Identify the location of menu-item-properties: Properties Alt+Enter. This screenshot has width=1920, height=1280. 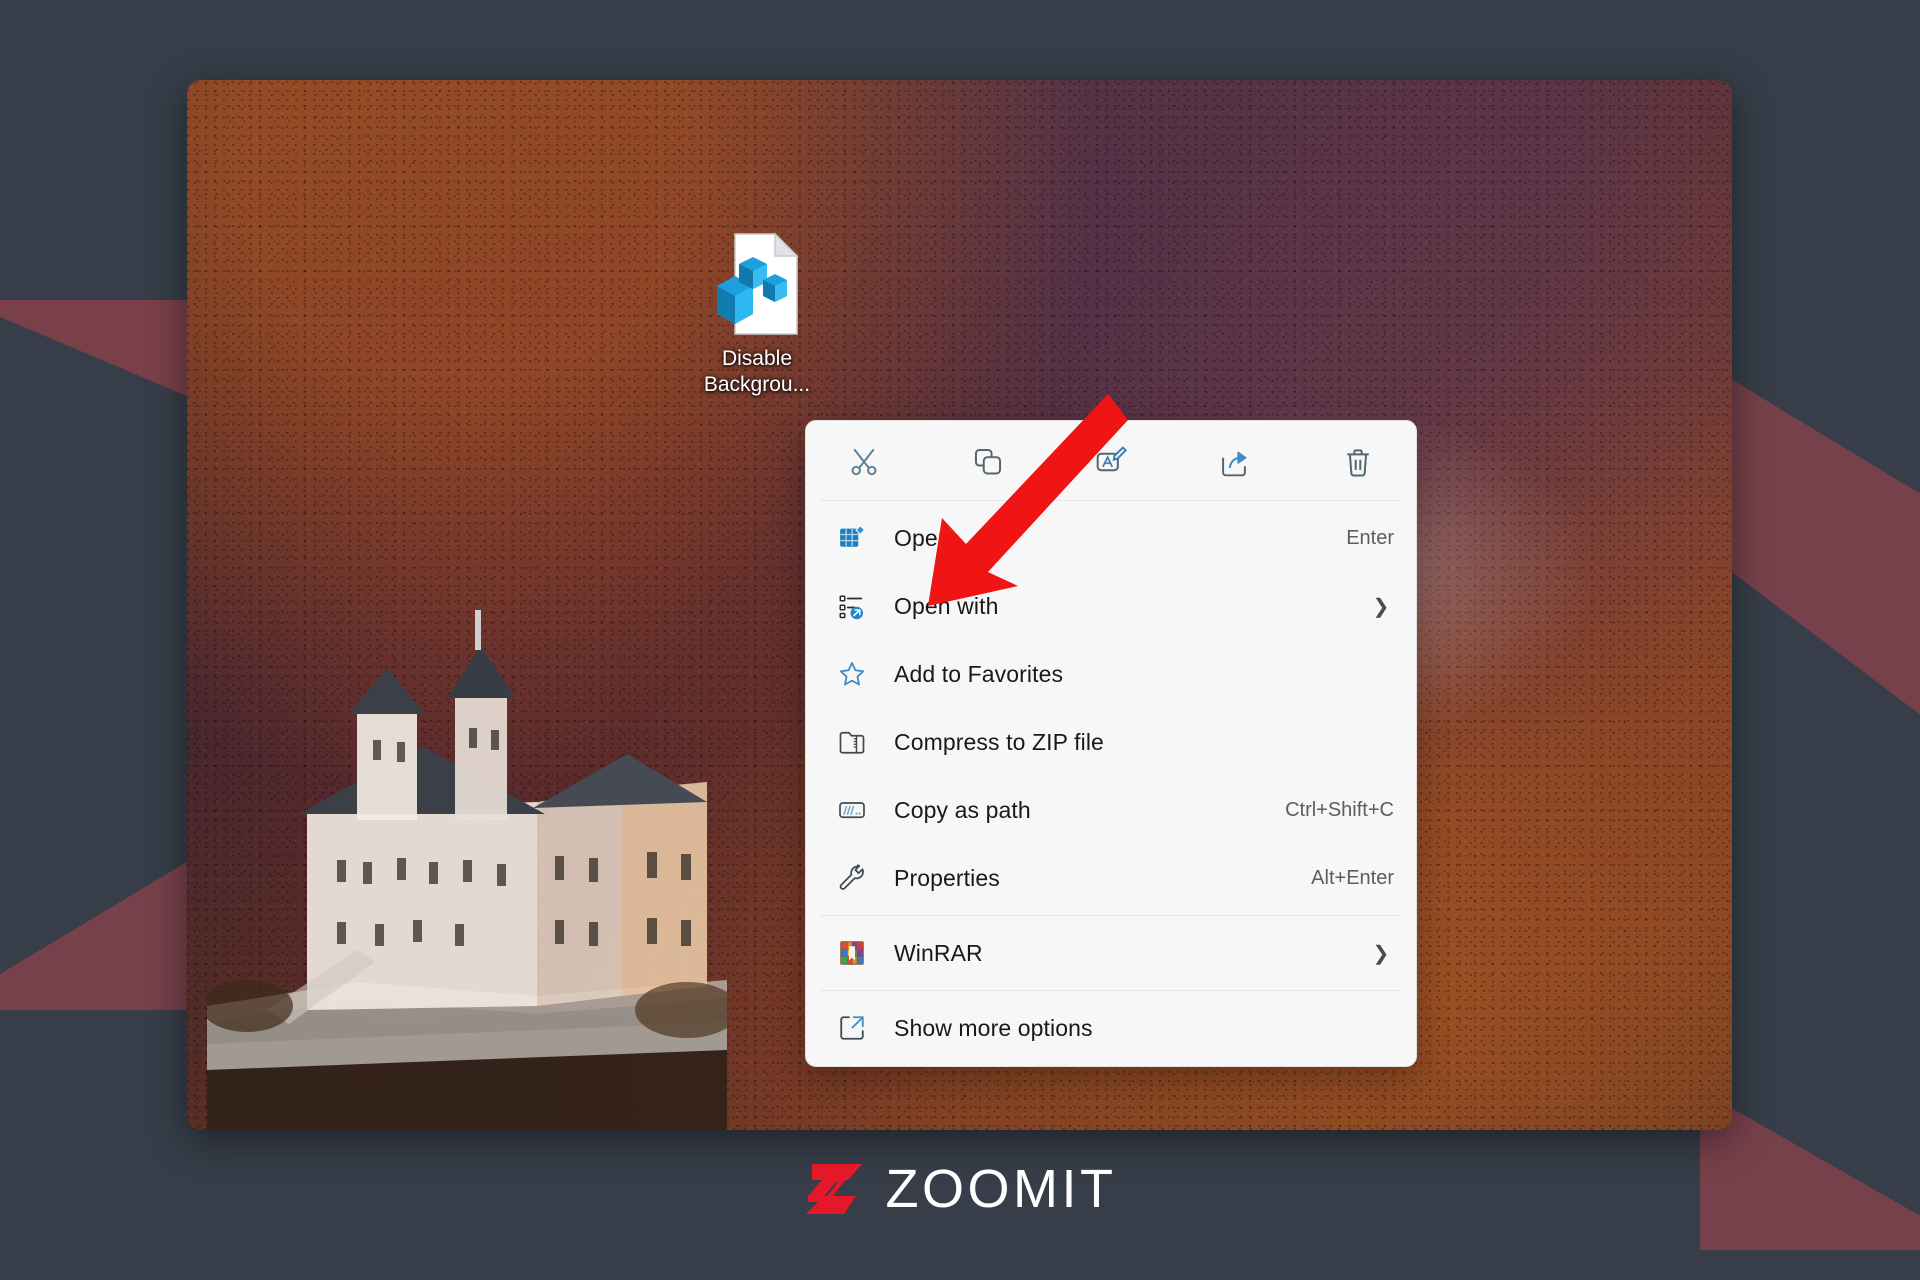
(1111, 878).